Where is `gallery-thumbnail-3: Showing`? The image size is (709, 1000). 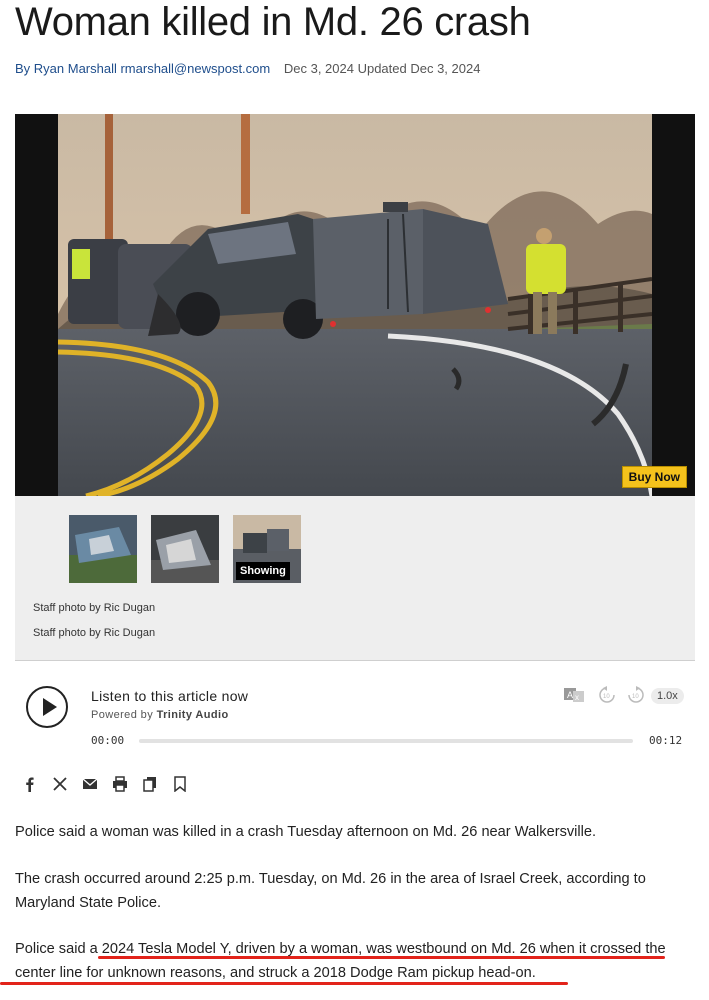
gallery-thumbnail-3: Showing is located at coordinates (267, 549).